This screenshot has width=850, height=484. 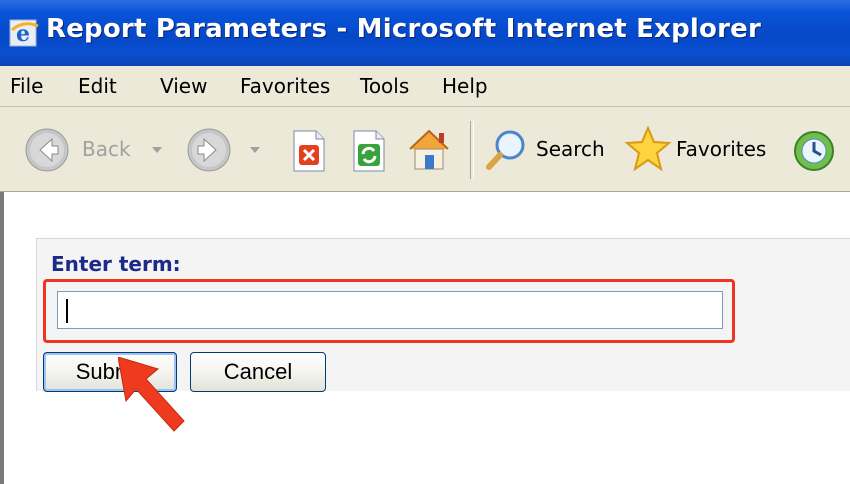 What do you see at coordinates (721, 149) in the screenshot?
I see `favorites-label: Favorites` at bounding box center [721, 149].